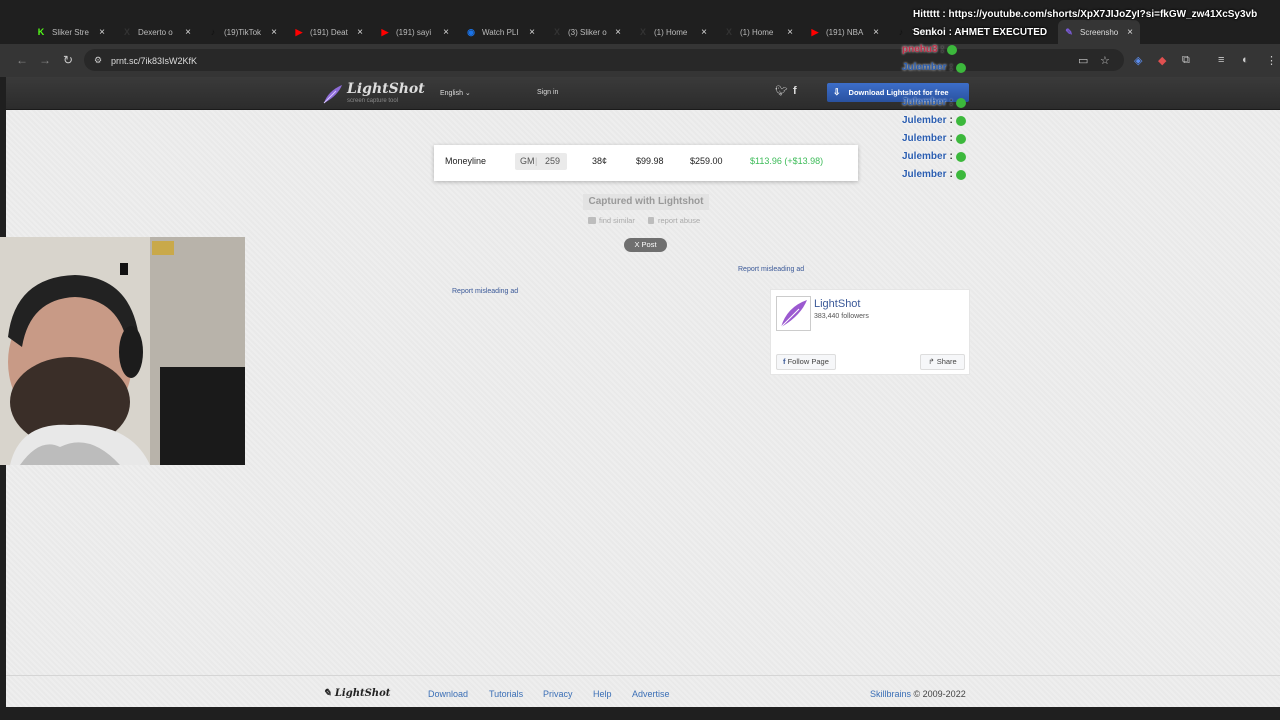  I want to click on feather-avatar-icon, so click(793, 314).